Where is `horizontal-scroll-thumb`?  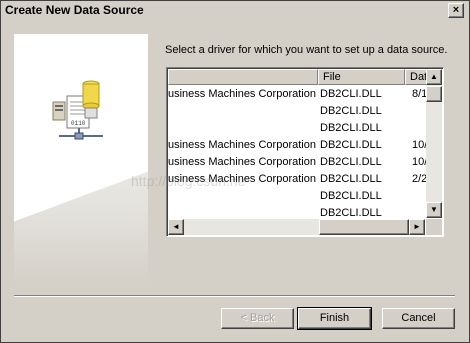 horizontal-scroll-thumb is located at coordinates (364, 227).